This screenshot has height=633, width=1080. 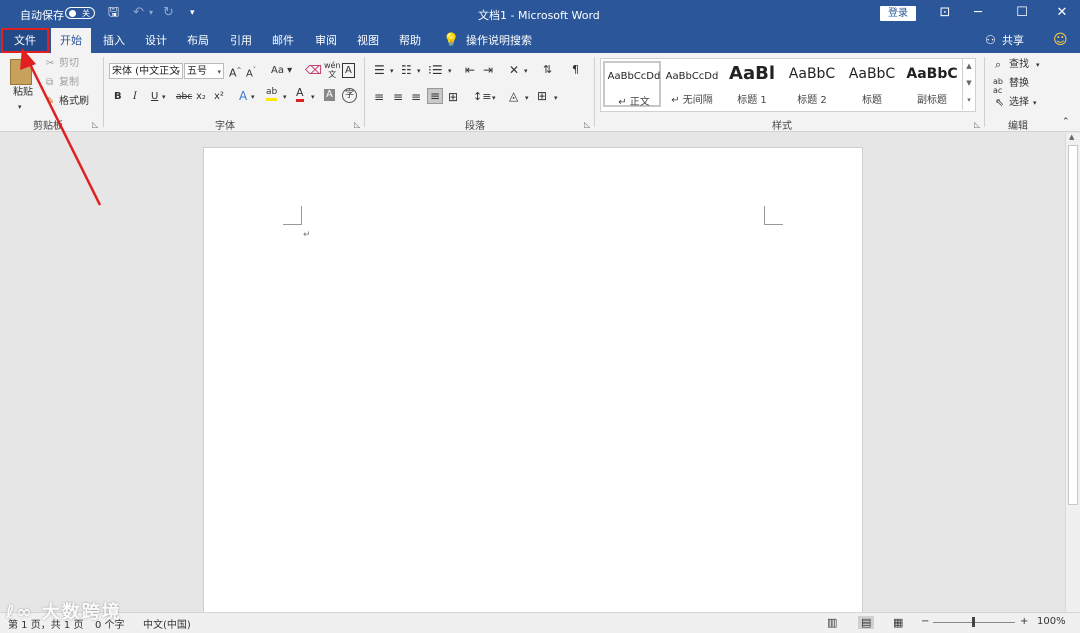 What do you see at coordinates (168, 13) in the screenshot?
I see `redo-icon: ↻` at bounding box center [168, 13].